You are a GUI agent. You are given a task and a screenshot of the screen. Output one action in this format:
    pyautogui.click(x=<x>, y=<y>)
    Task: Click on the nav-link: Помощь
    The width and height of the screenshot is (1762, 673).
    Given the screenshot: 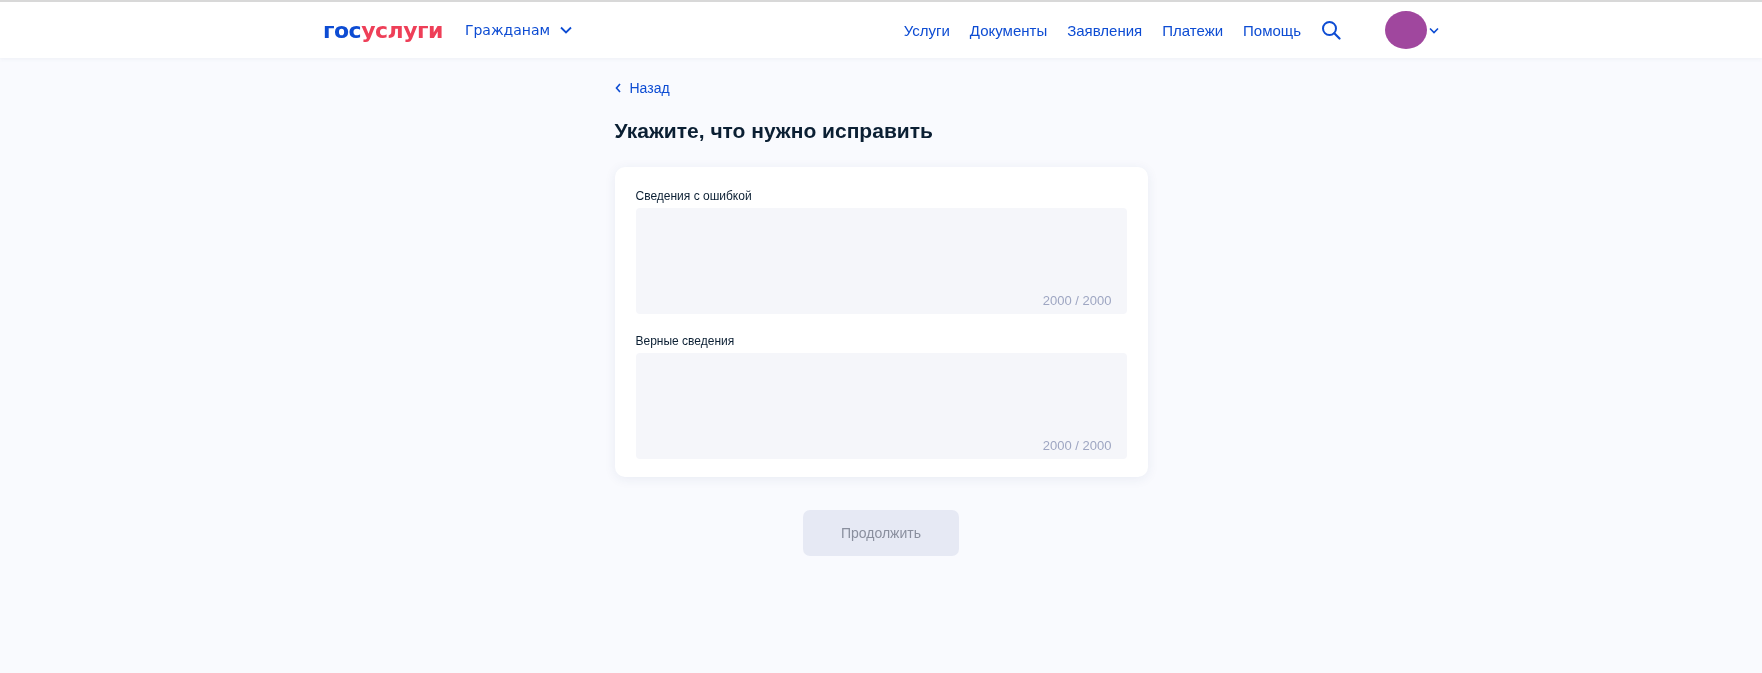 What is the action you would take?
    pyautogui.click(x=1272, y=30)
    